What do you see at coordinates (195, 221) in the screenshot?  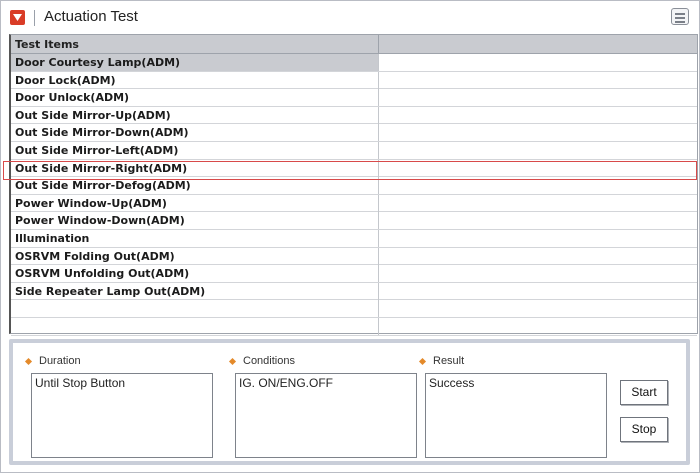 I see `test-item-cell: Power Window-Down(ADM)` at bounding box center [195, 221].